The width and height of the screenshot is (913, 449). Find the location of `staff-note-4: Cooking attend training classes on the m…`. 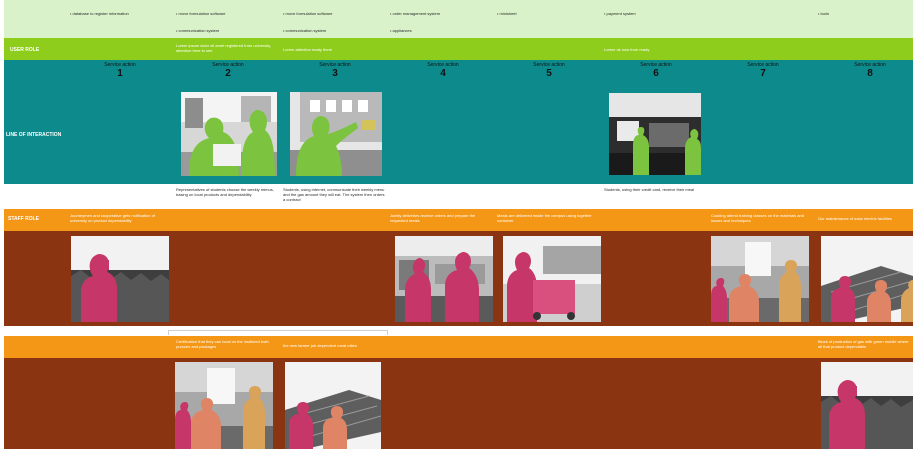

staff-note-4: Cooking attend training classes on the m… is located at coordinates (757, 218).